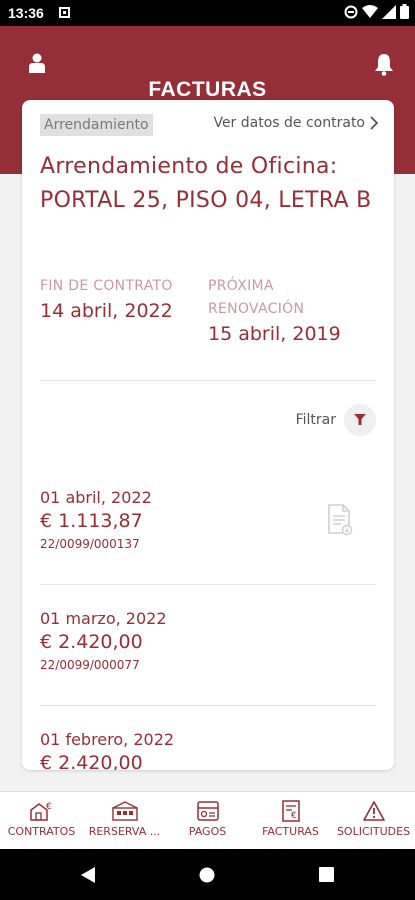 This screenshot has height=900, width=415. I want to click on dnd-icon, so click(351, 11).